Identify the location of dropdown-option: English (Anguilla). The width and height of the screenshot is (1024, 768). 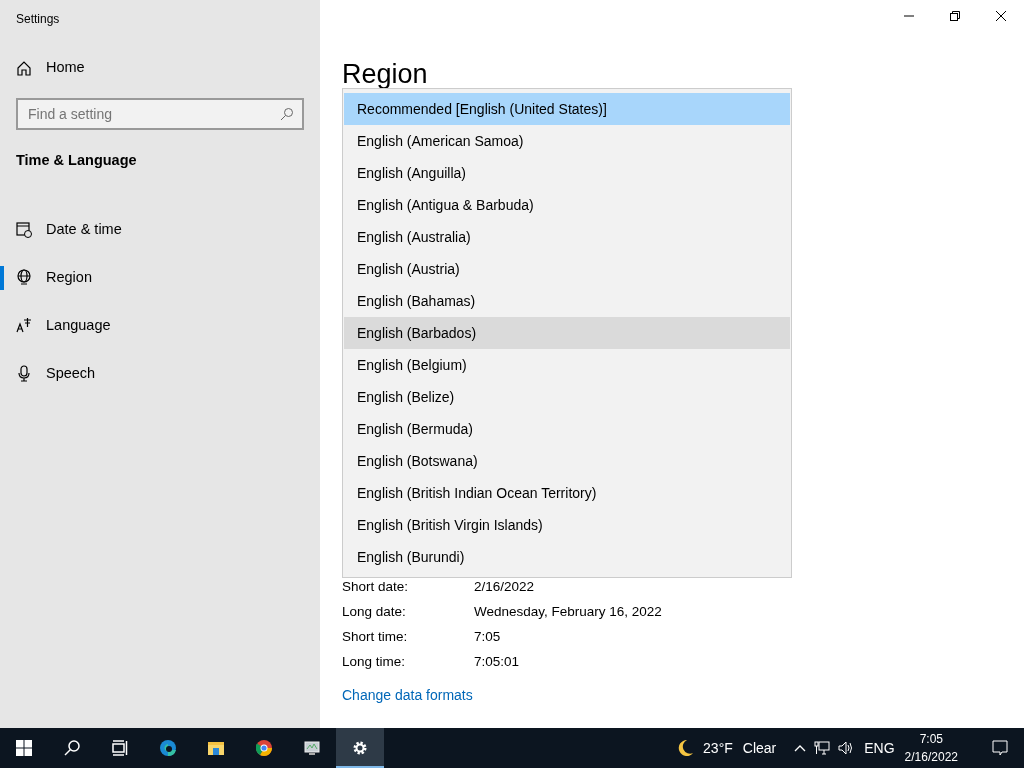
(567, 173).